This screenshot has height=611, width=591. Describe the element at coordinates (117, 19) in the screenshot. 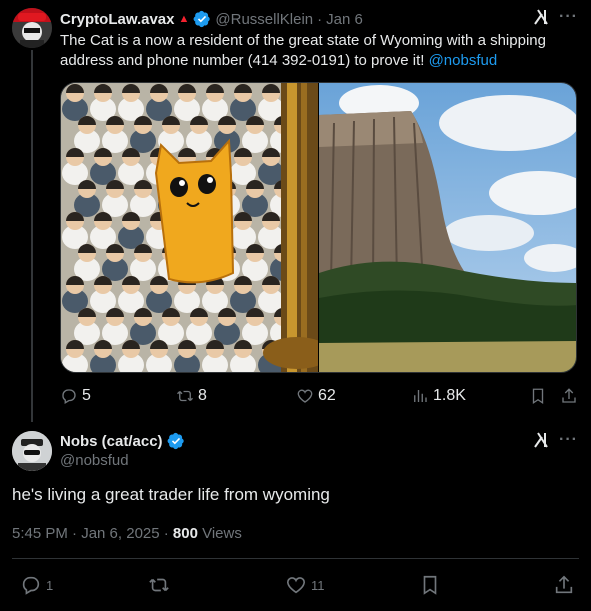

I see `display-name: CryptoLaw.avax` at that location.